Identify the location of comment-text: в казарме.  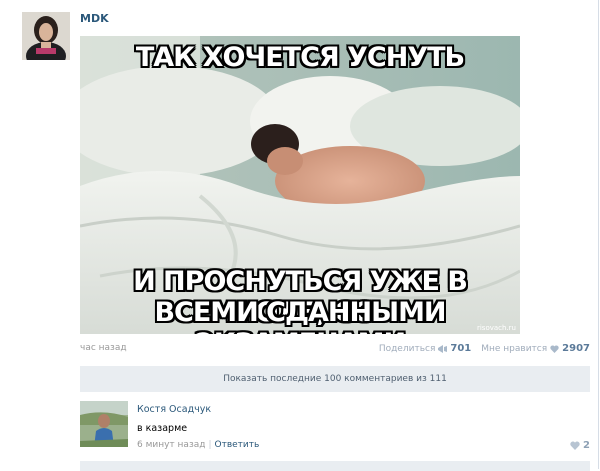
(162, 428).